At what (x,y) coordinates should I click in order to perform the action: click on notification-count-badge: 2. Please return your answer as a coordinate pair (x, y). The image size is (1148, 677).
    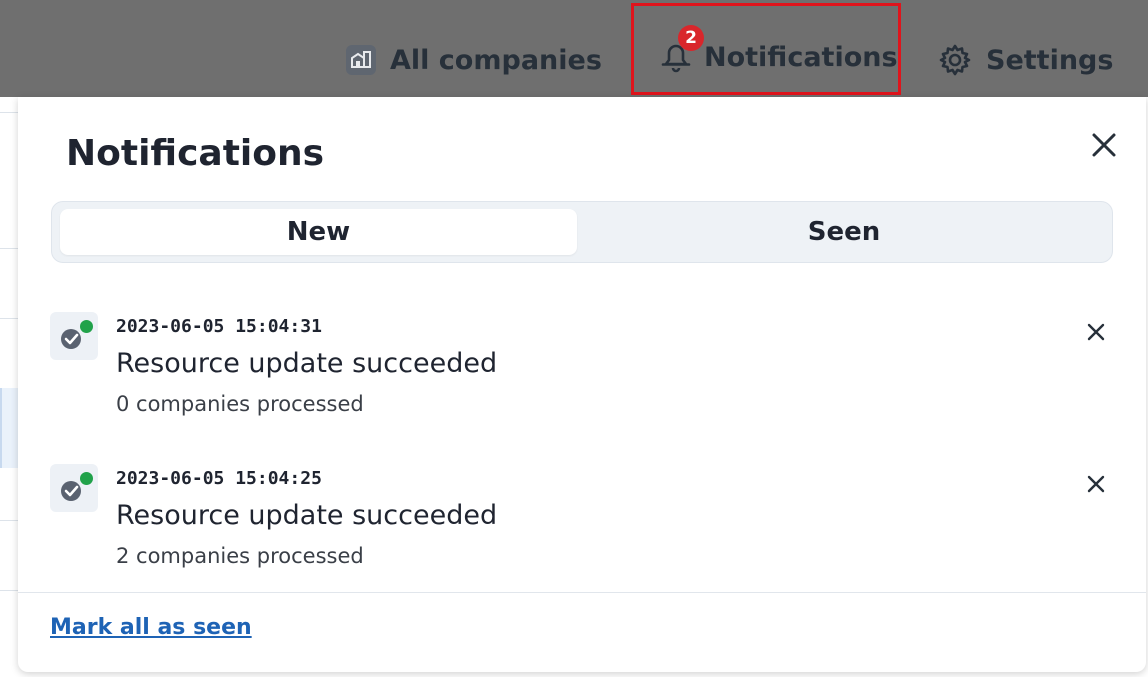
    Looking at the image, I should click on (691, 38).